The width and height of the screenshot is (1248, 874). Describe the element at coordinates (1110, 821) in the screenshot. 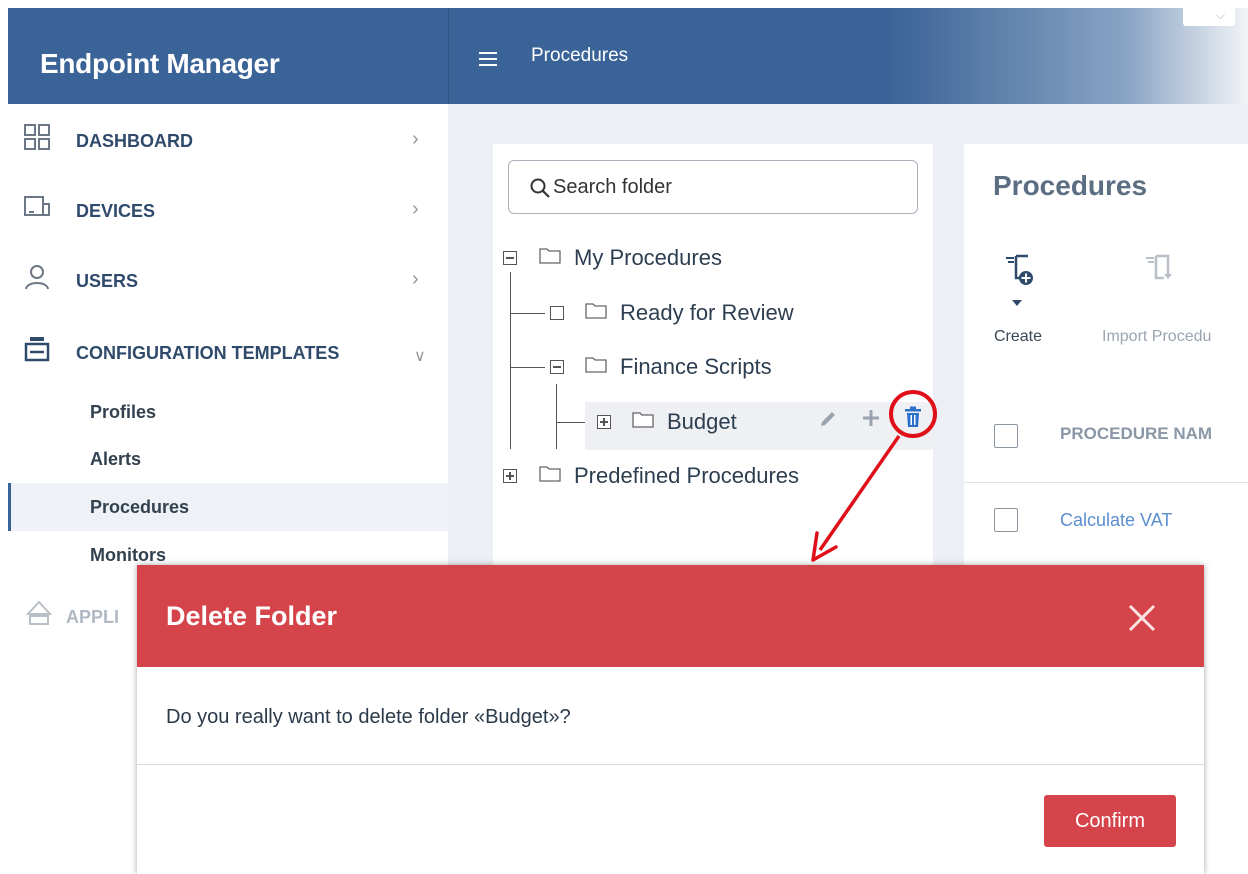

I see `confirm-button: Confirm` at that location.